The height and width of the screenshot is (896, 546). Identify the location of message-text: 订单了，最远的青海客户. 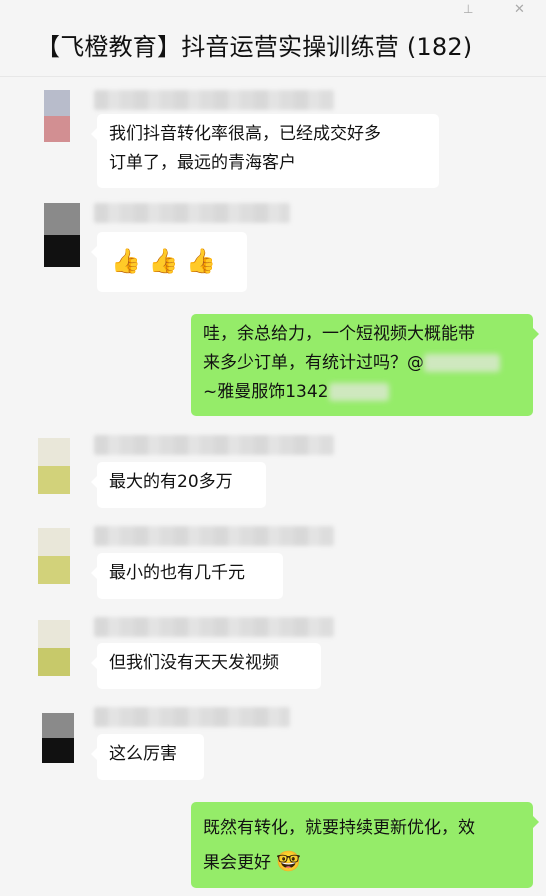
(202, 163).